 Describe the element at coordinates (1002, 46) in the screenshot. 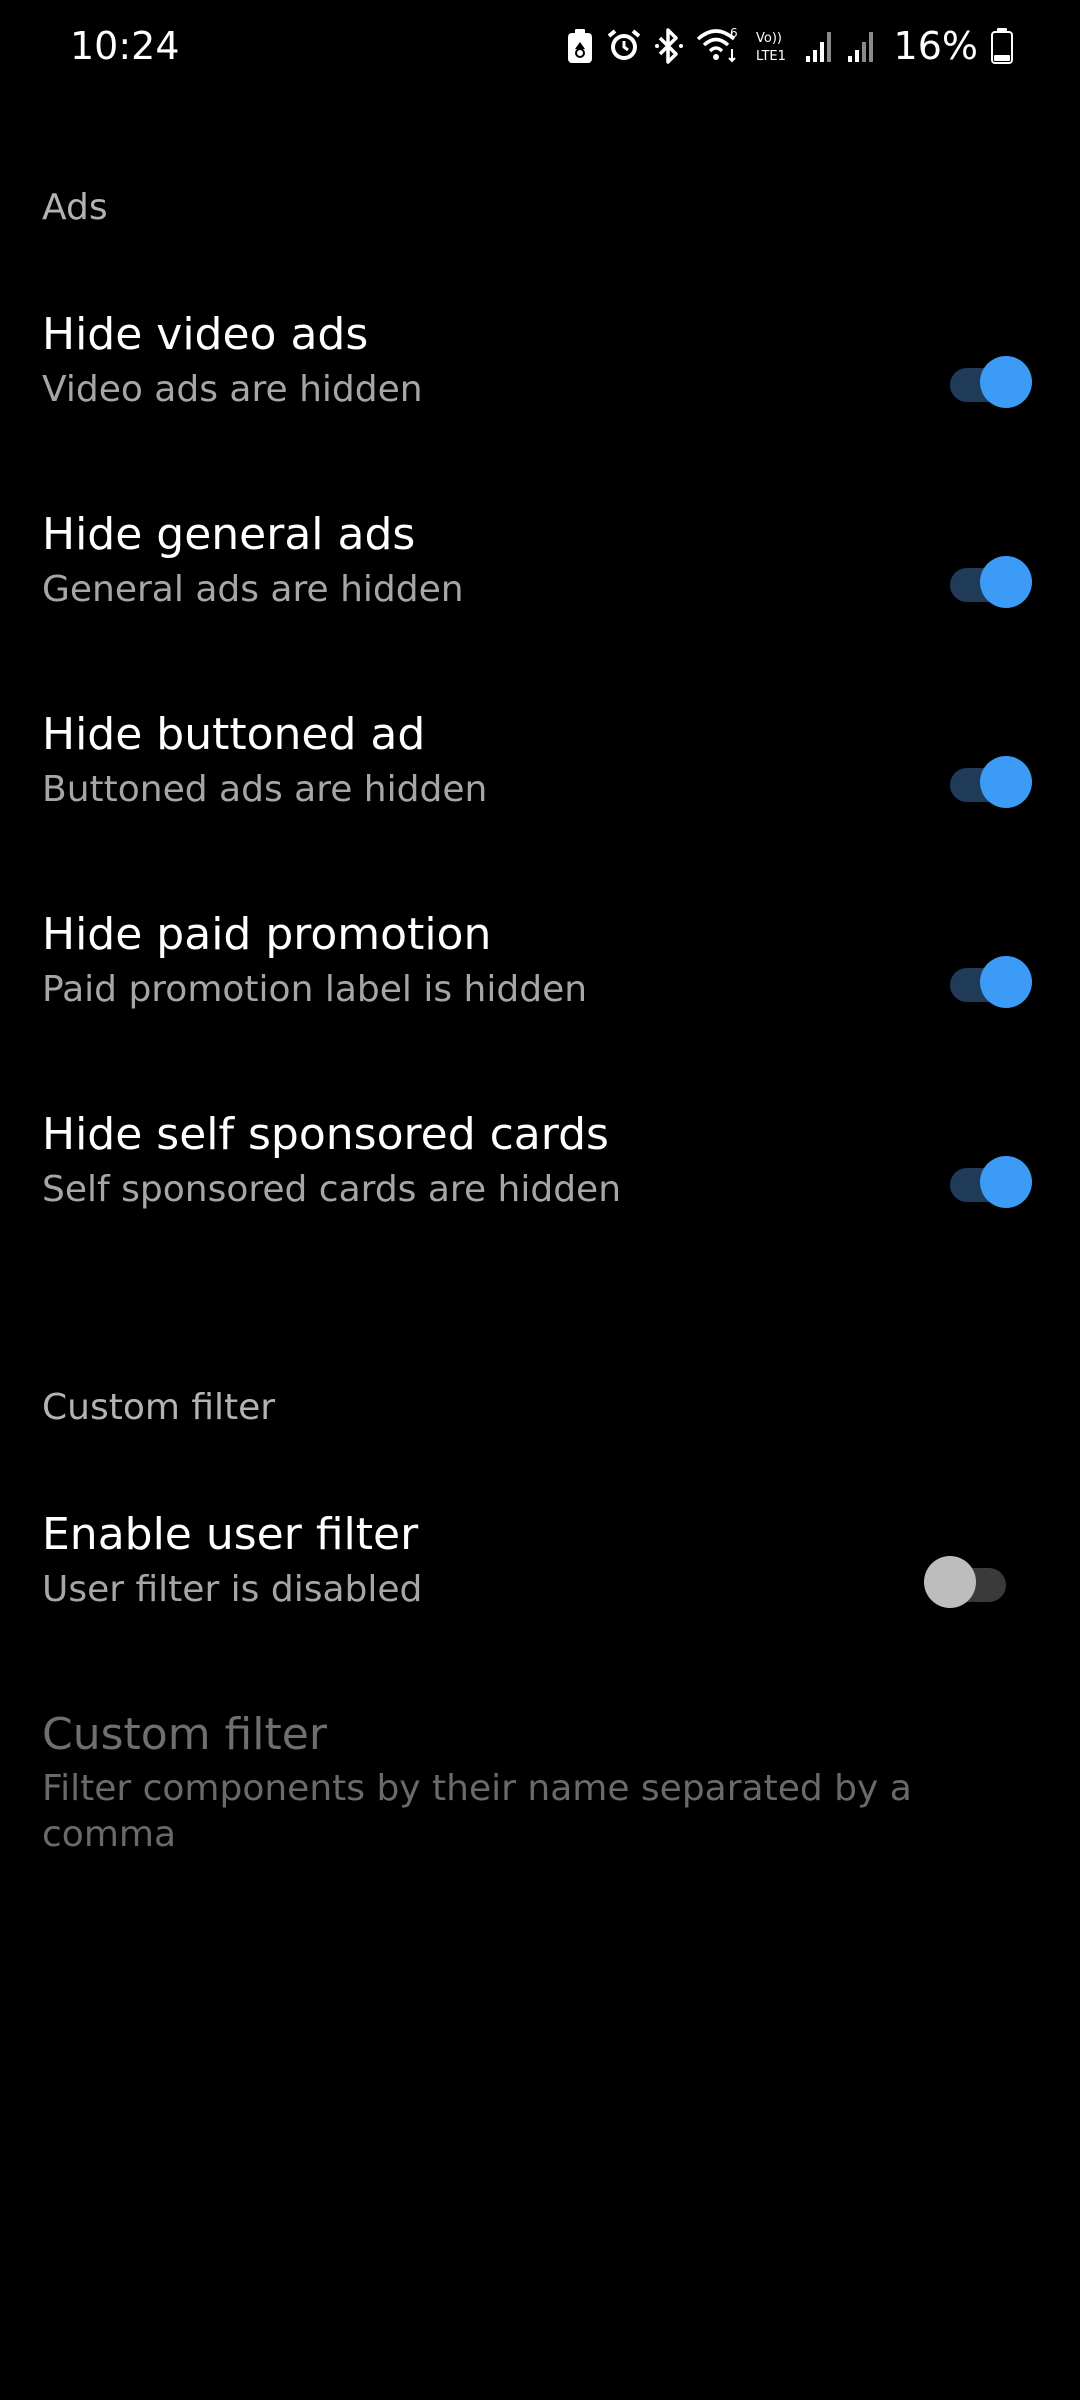

I see `battery-icon` at that location.